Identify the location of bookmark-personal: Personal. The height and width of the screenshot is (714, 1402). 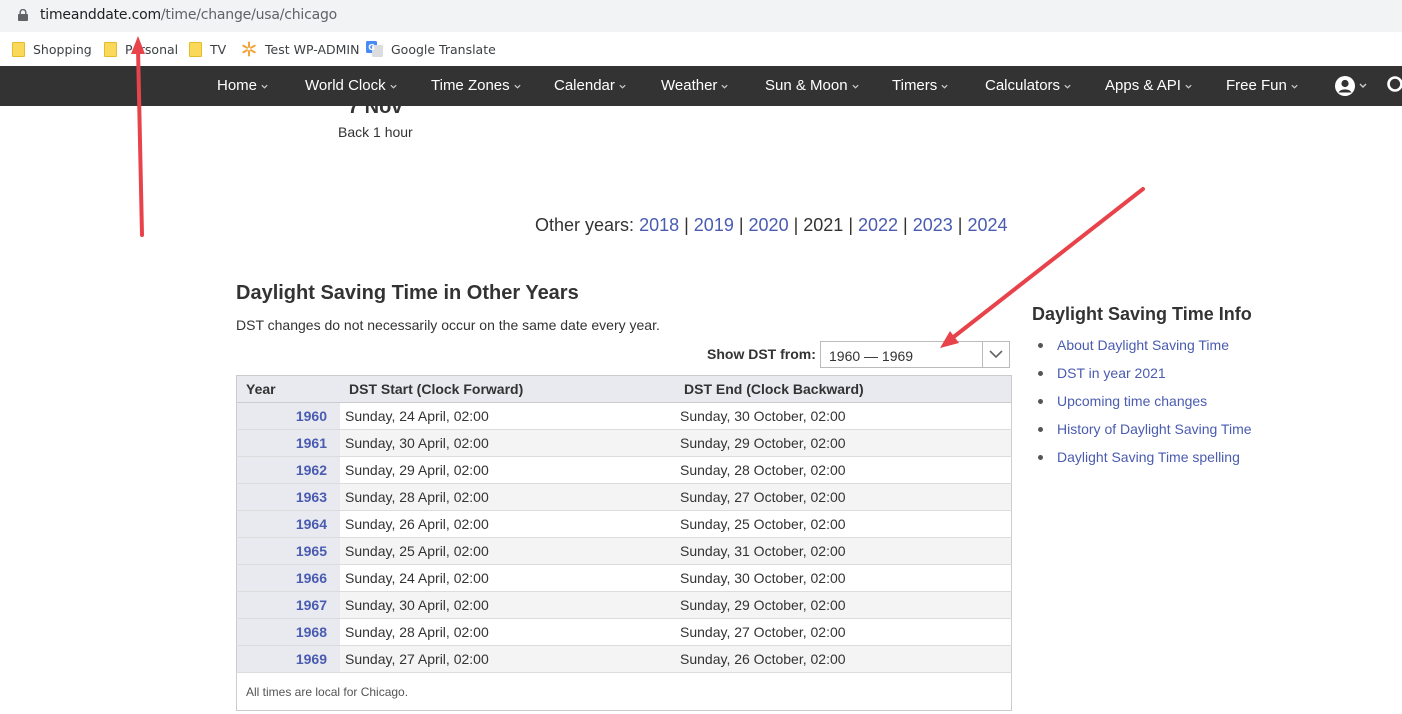
(141, 49).